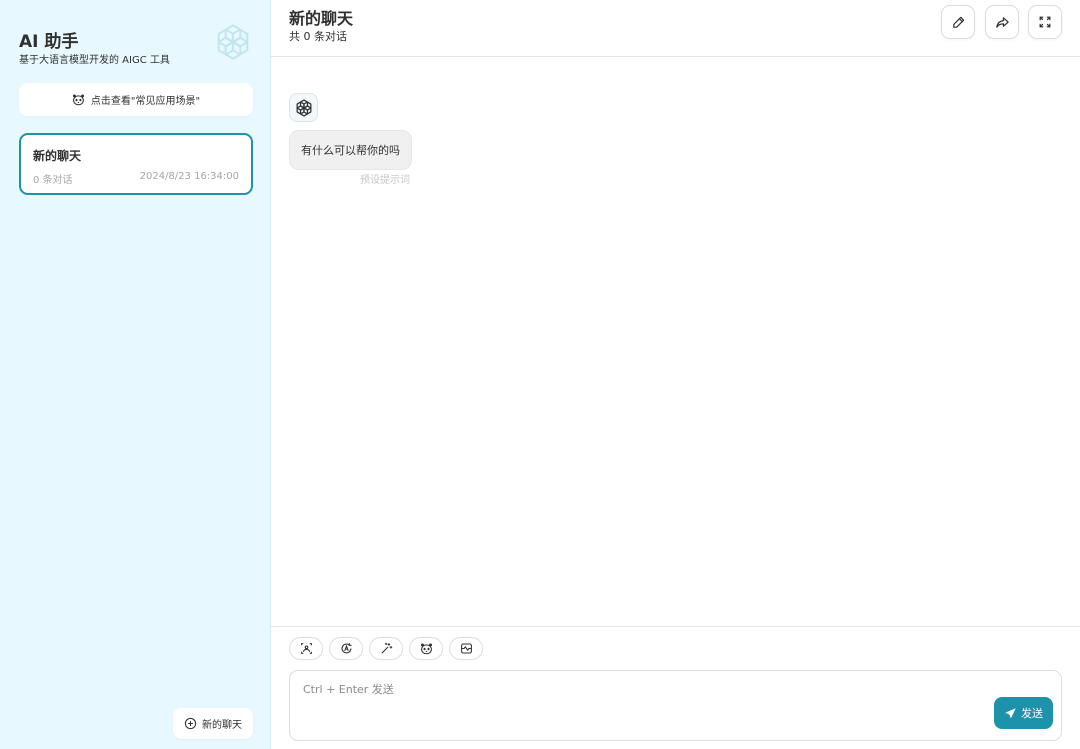 This screenshot has width=1080, height=749. I want to click on prompt-button, so click(386, 648).